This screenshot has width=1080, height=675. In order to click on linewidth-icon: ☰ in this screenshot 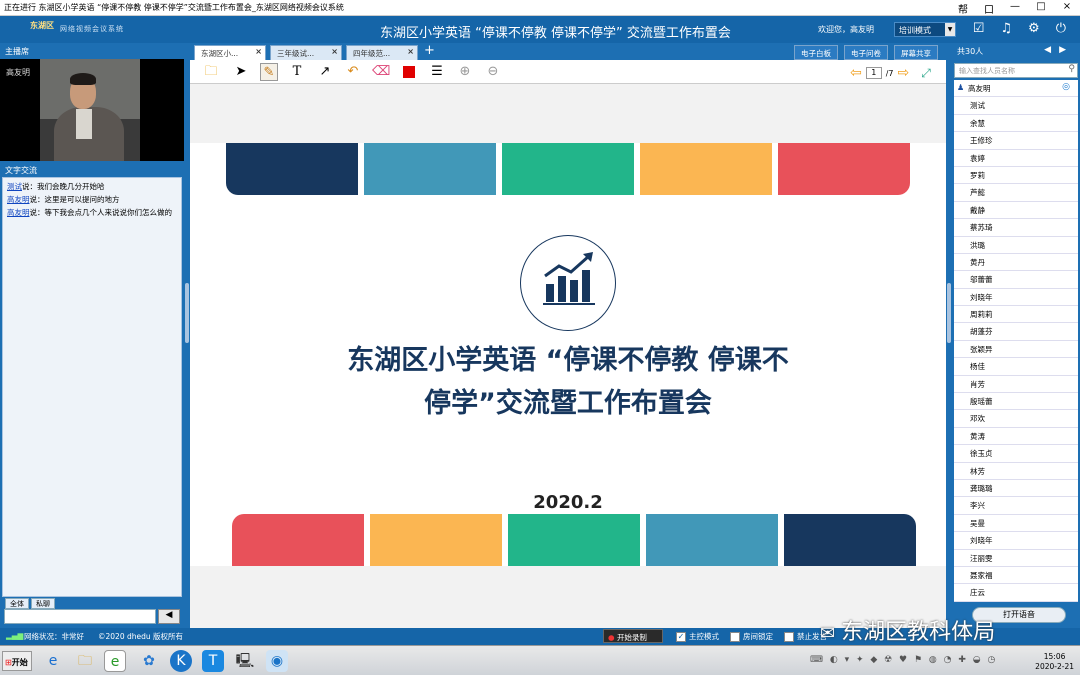, I will do `click(437, 72)`.